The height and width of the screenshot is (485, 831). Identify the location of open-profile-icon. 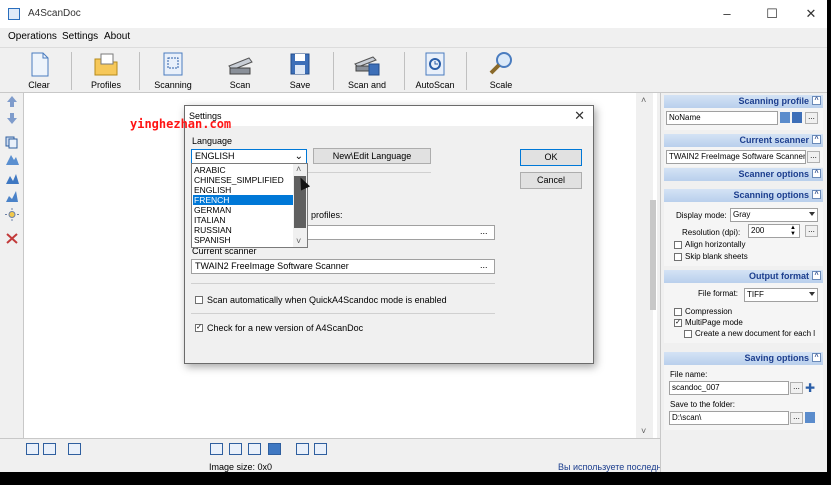
(785, 117).